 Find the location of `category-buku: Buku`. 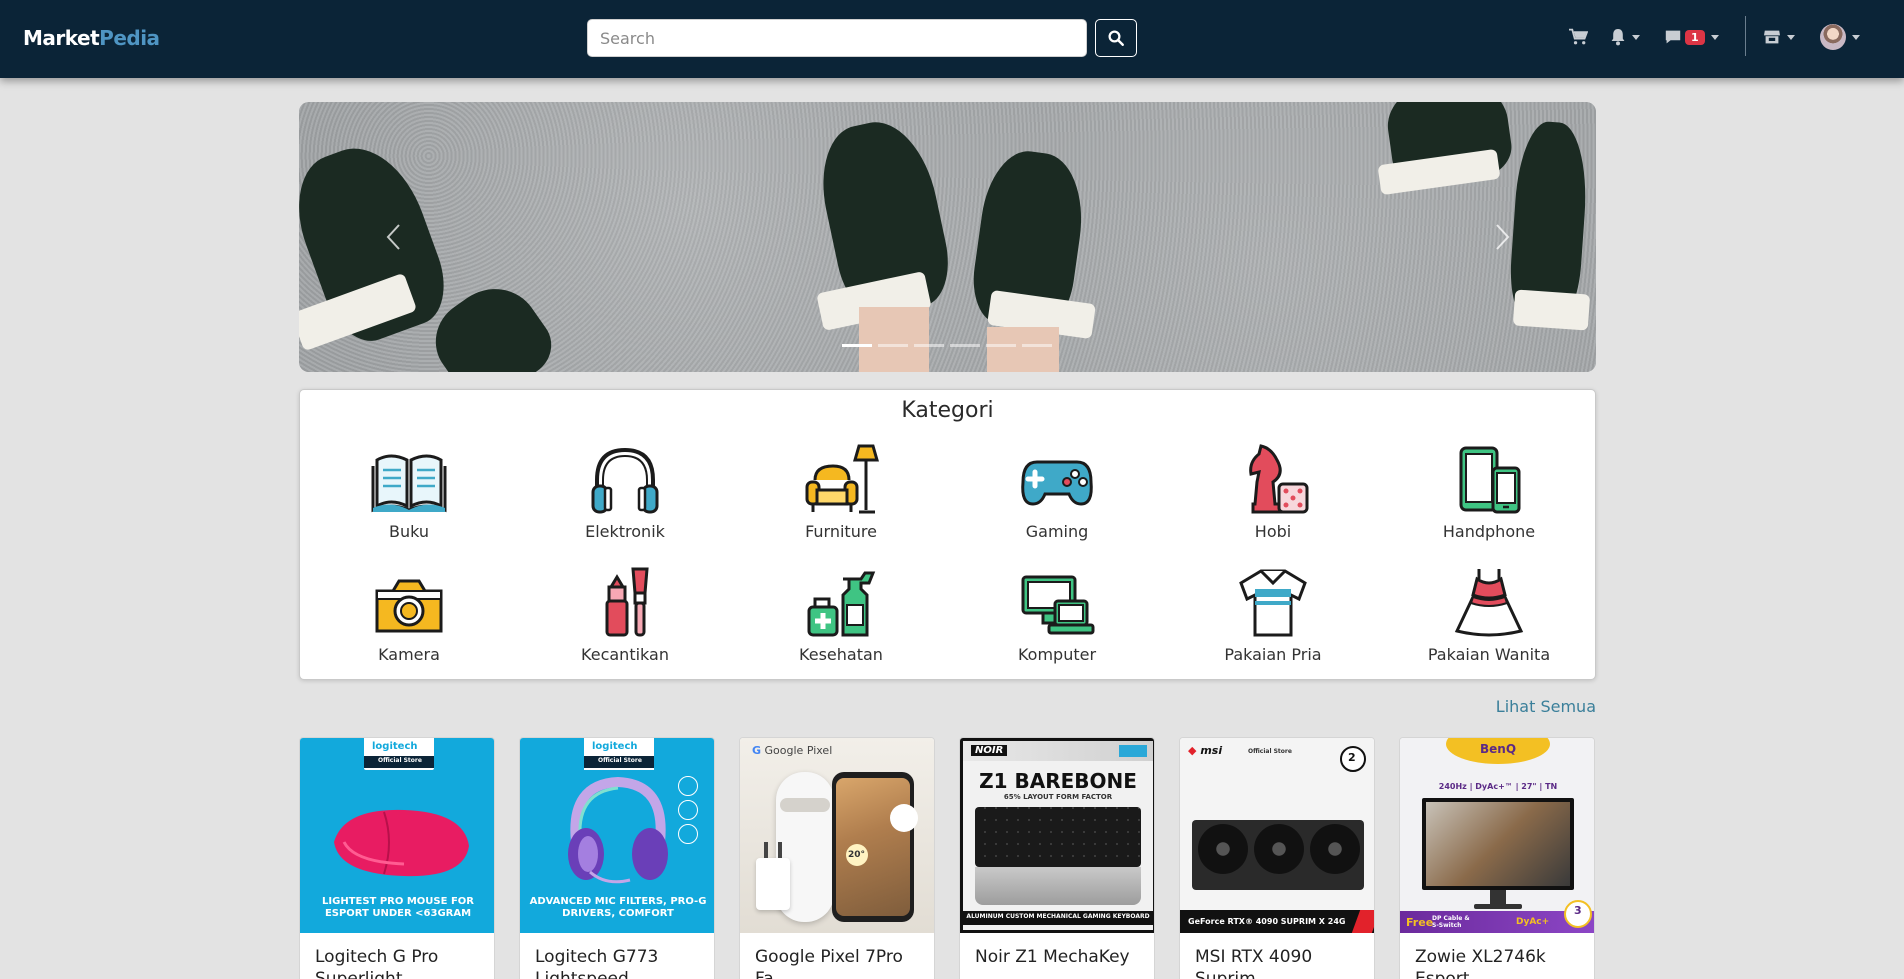

category-buku: Buku is located at coordinates (409, 491).